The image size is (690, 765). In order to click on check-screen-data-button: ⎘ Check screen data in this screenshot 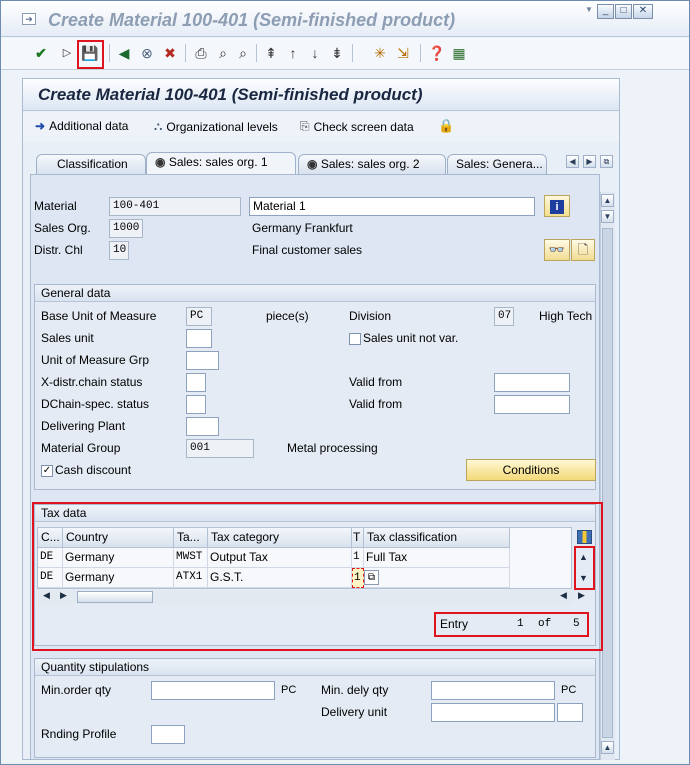, I will do `click(357, 126)`.